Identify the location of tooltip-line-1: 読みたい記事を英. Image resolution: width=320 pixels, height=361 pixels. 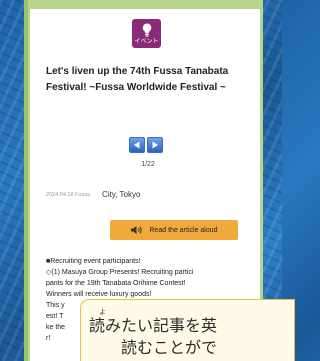
(153, 325).